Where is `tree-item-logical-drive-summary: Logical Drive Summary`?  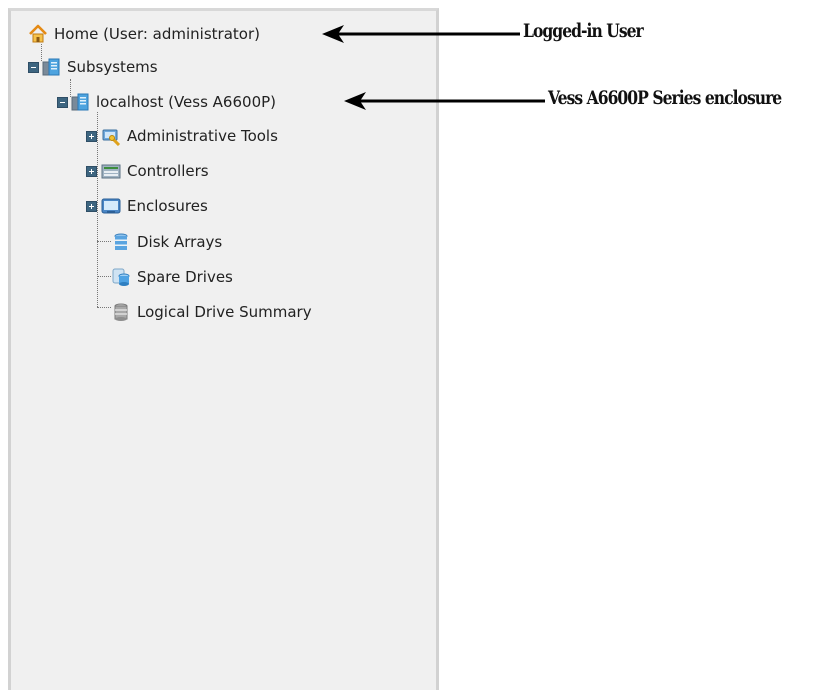 tree-item-logical-drive-summary: Logical Drive Summary is located at coordinates (211, 312).